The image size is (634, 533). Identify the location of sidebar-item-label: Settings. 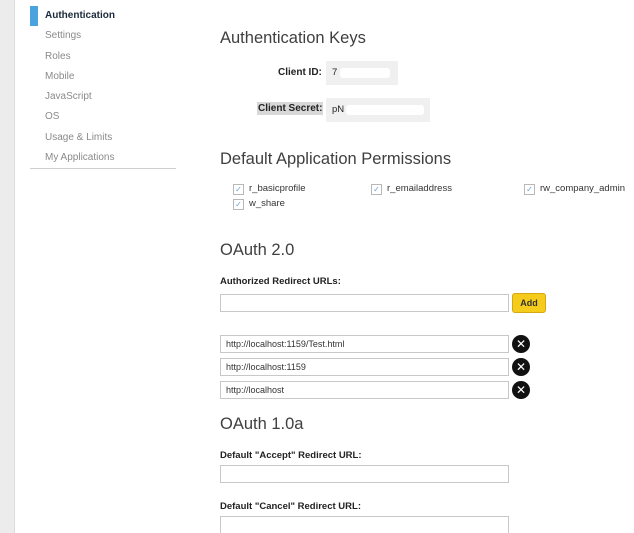
(63, 36).